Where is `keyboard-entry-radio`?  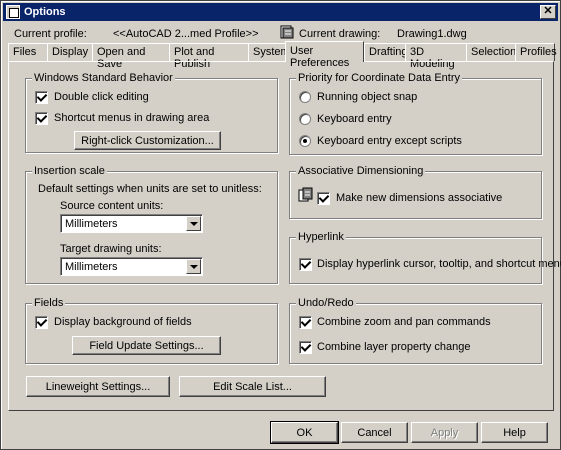 keyboard-entry-radio is located at coordinates (305, 119).